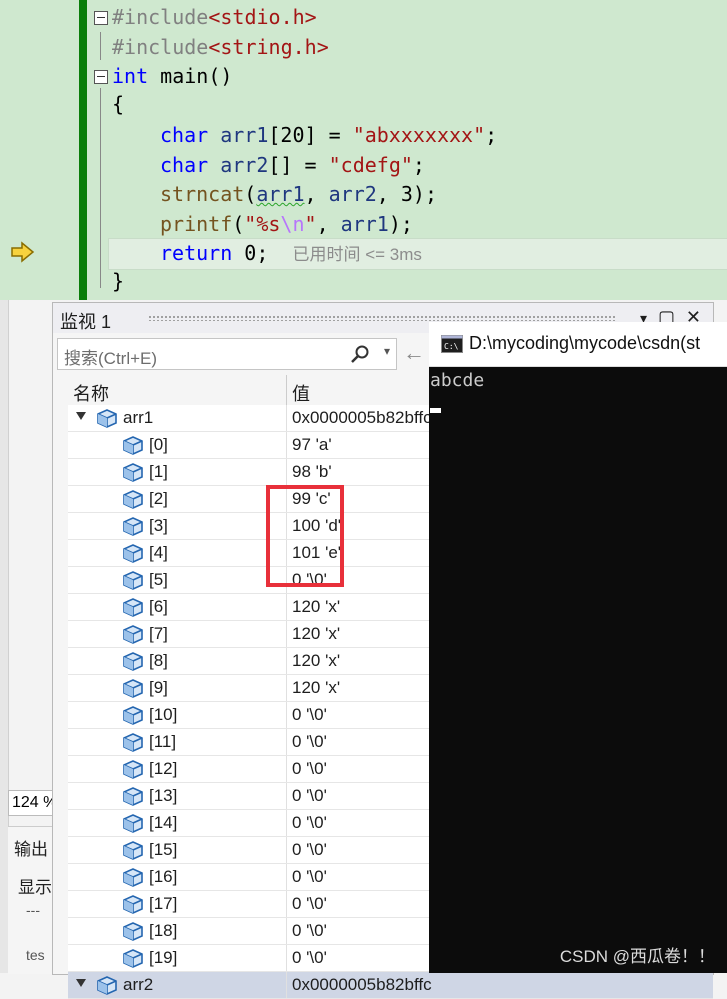  What do you see at coordinates (158, 552) in the screenshot?
I see `watch-item-name: [4]` at bounding box center [158, 552].